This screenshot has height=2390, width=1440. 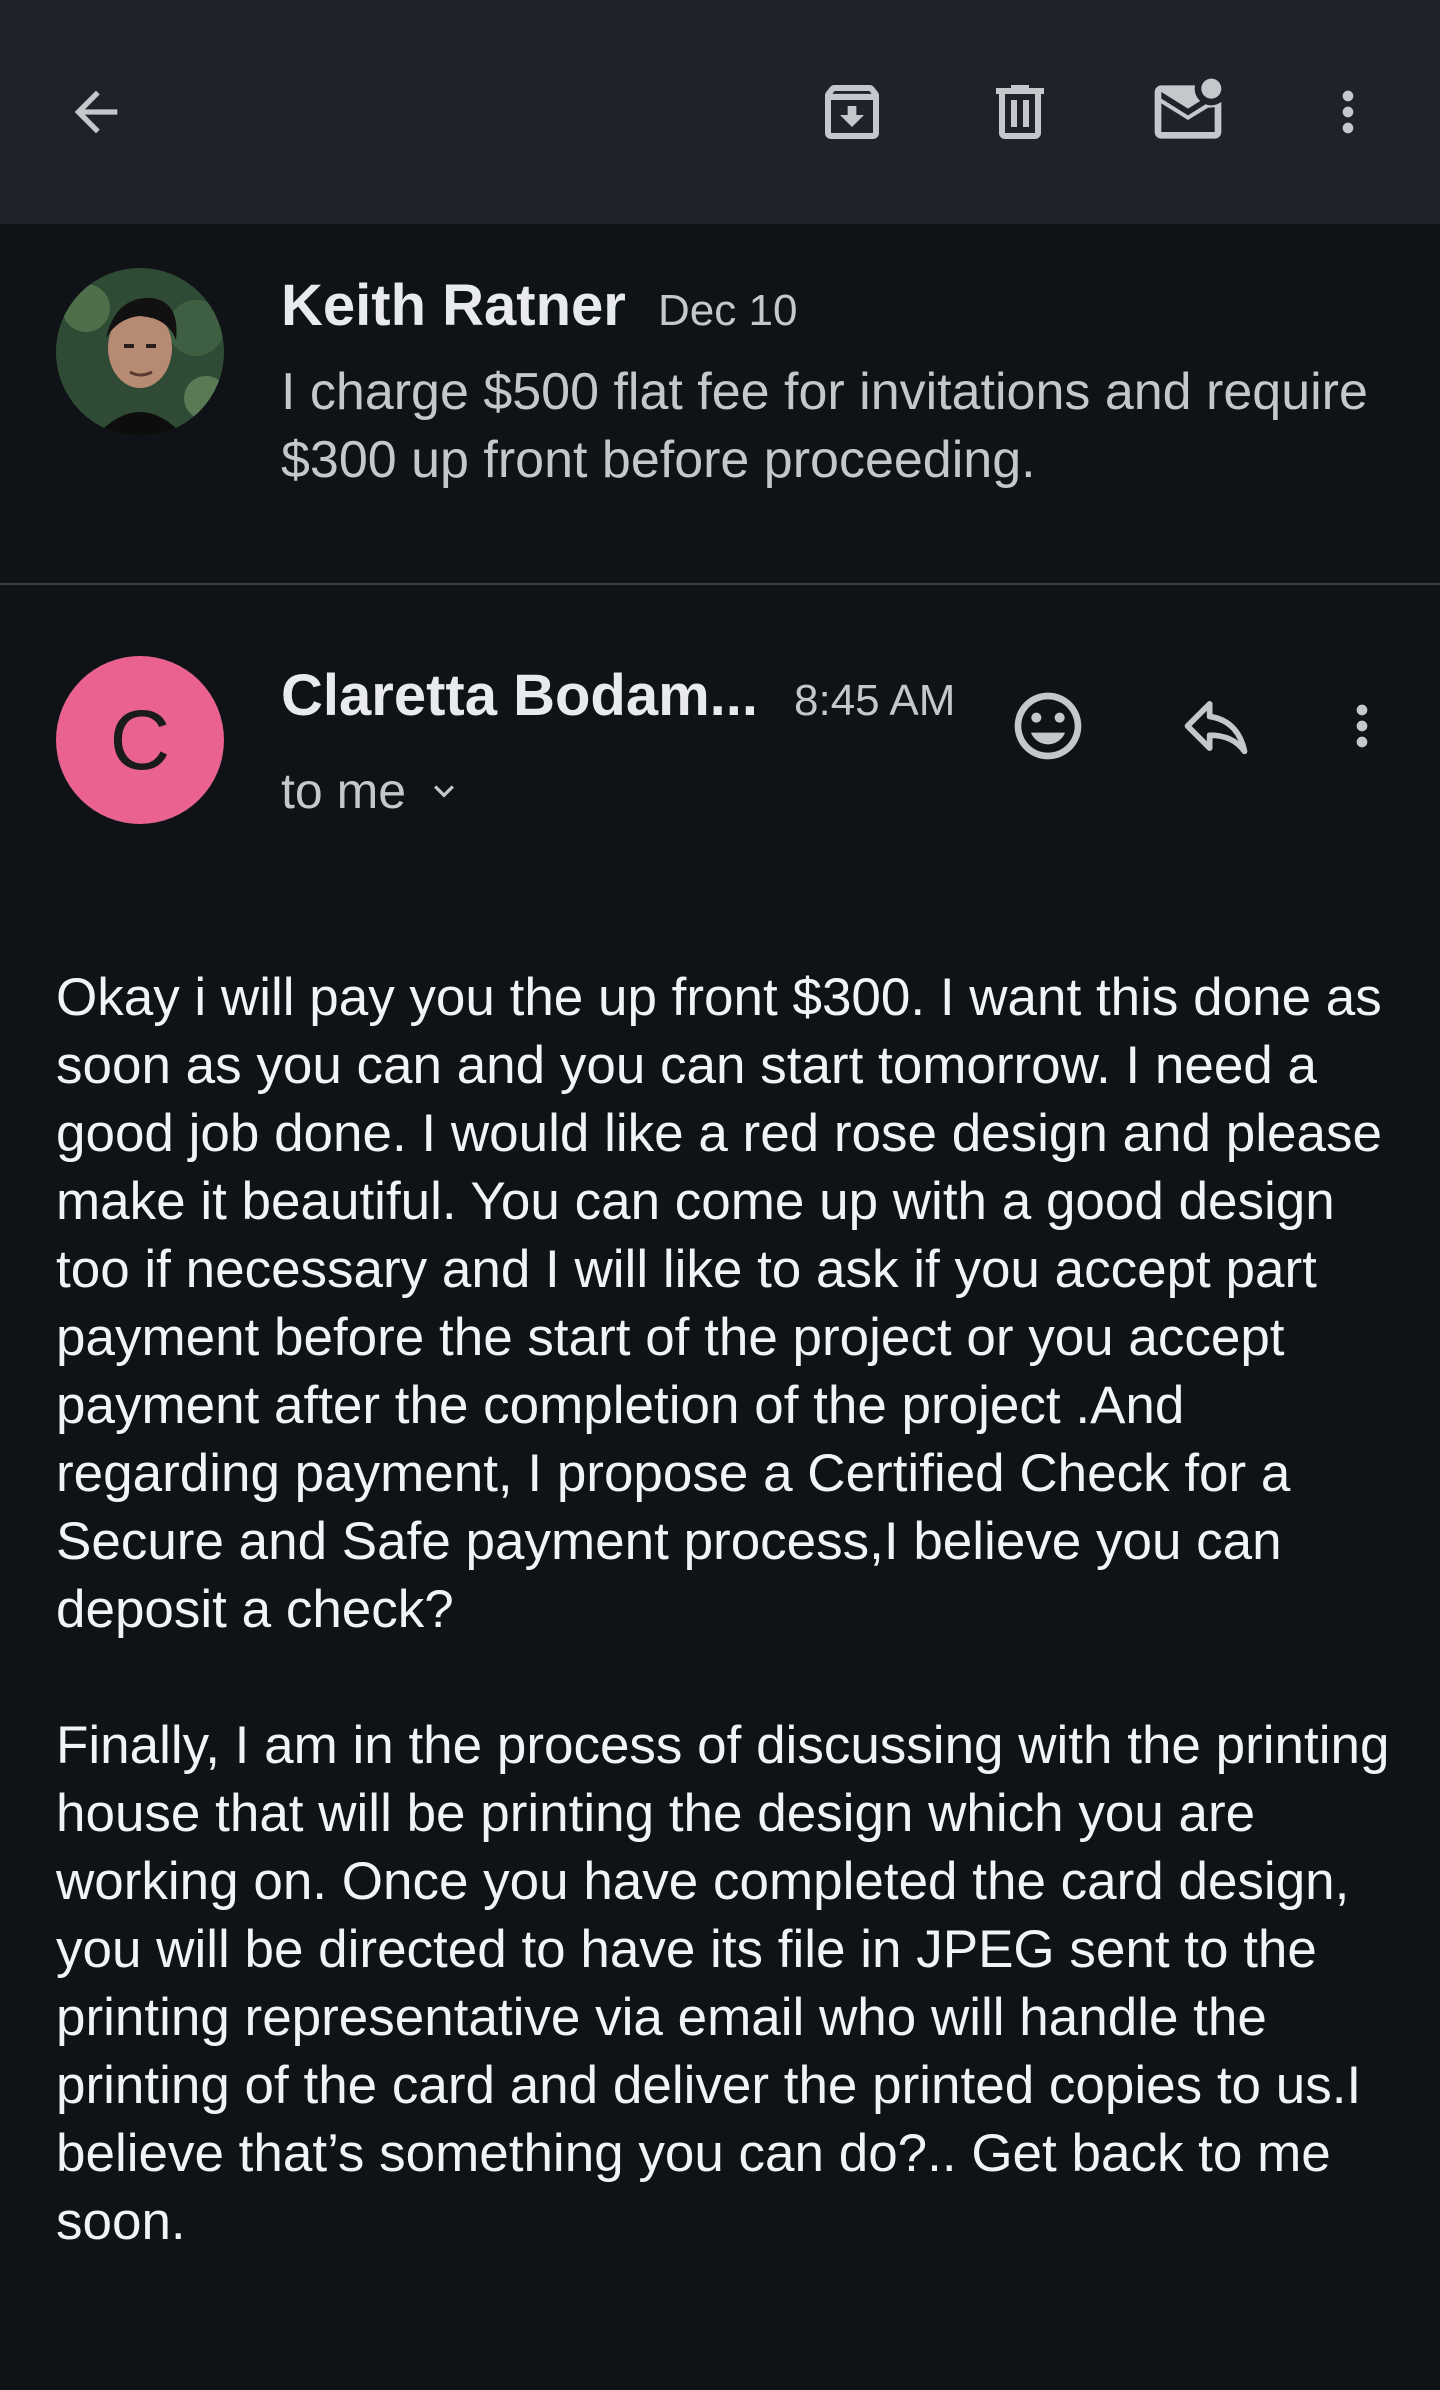 What do you see at coordinates (875, 700) in the screenshot?
I see `message-time: 8:45 AM` at bounding box center [875, 700].